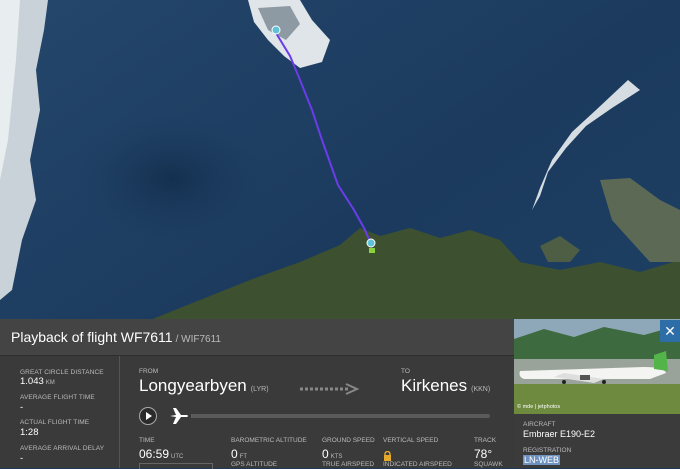 This screenshot has height=469, width=680. I want to click on average-arrival-delay-label: AVERAGE ARRIVAL DELAY, so click(62, 448).